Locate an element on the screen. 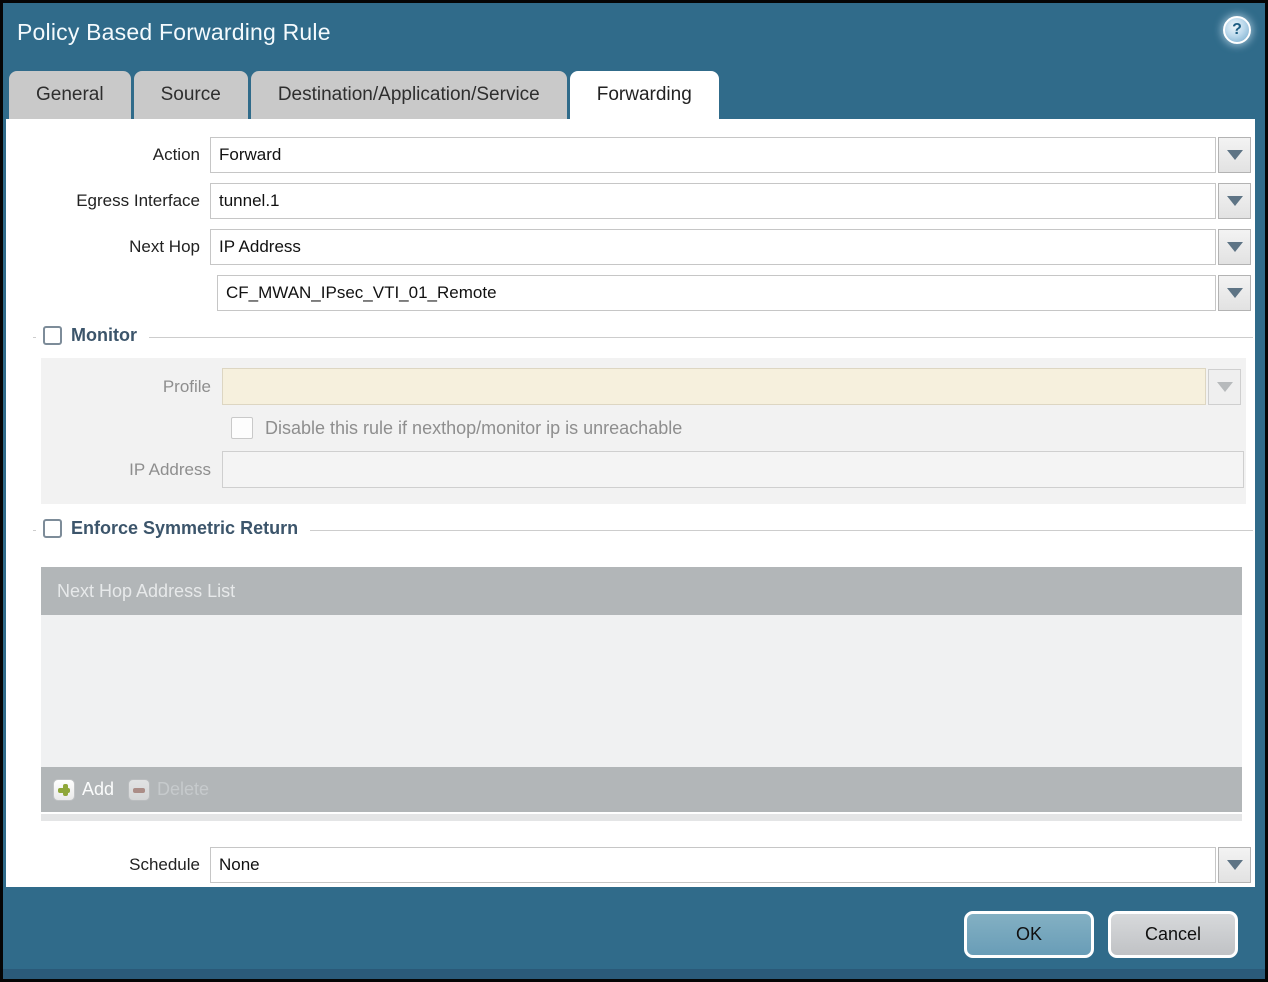 The width and height of the screenshot is (1268, 982). next-hop-label: Next Hop is located at coordinates (164, 246).